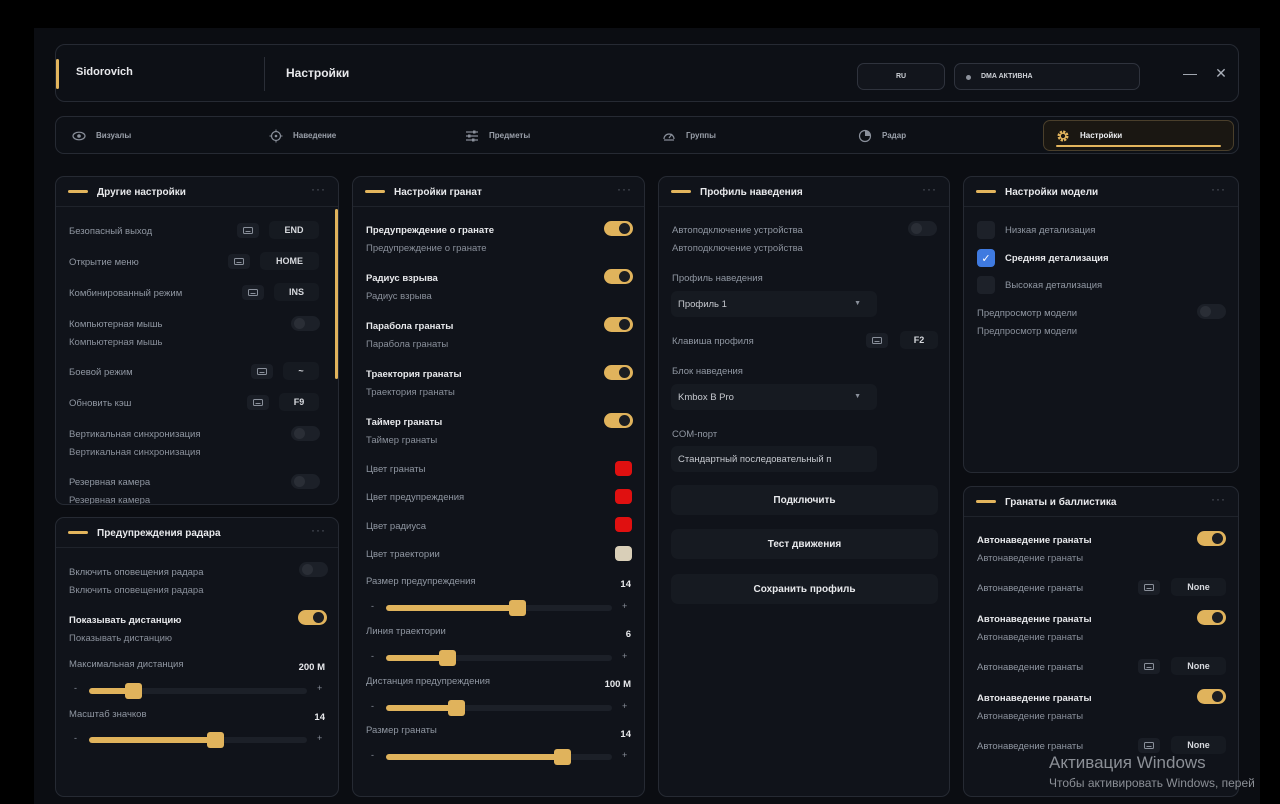 Image resolution: width=1280 pixels, height=804 pixels. What do you see at coordinates (623, 496) in the screenshot?
I see `color-swatch-warning` at bounding box center [623, 496].